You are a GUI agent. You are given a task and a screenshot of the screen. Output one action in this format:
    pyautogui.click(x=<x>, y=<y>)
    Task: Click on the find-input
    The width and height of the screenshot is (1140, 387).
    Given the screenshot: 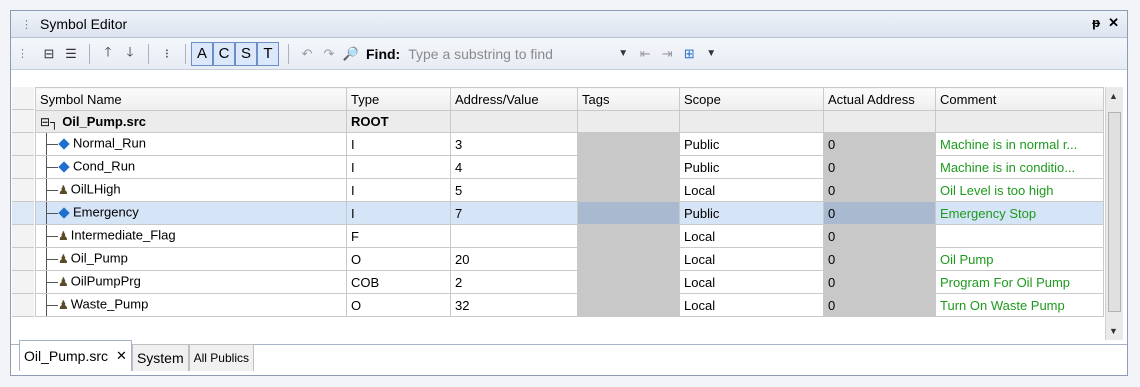 What is the action you would take?
    pyautogui.click(x=507, y=53)
    